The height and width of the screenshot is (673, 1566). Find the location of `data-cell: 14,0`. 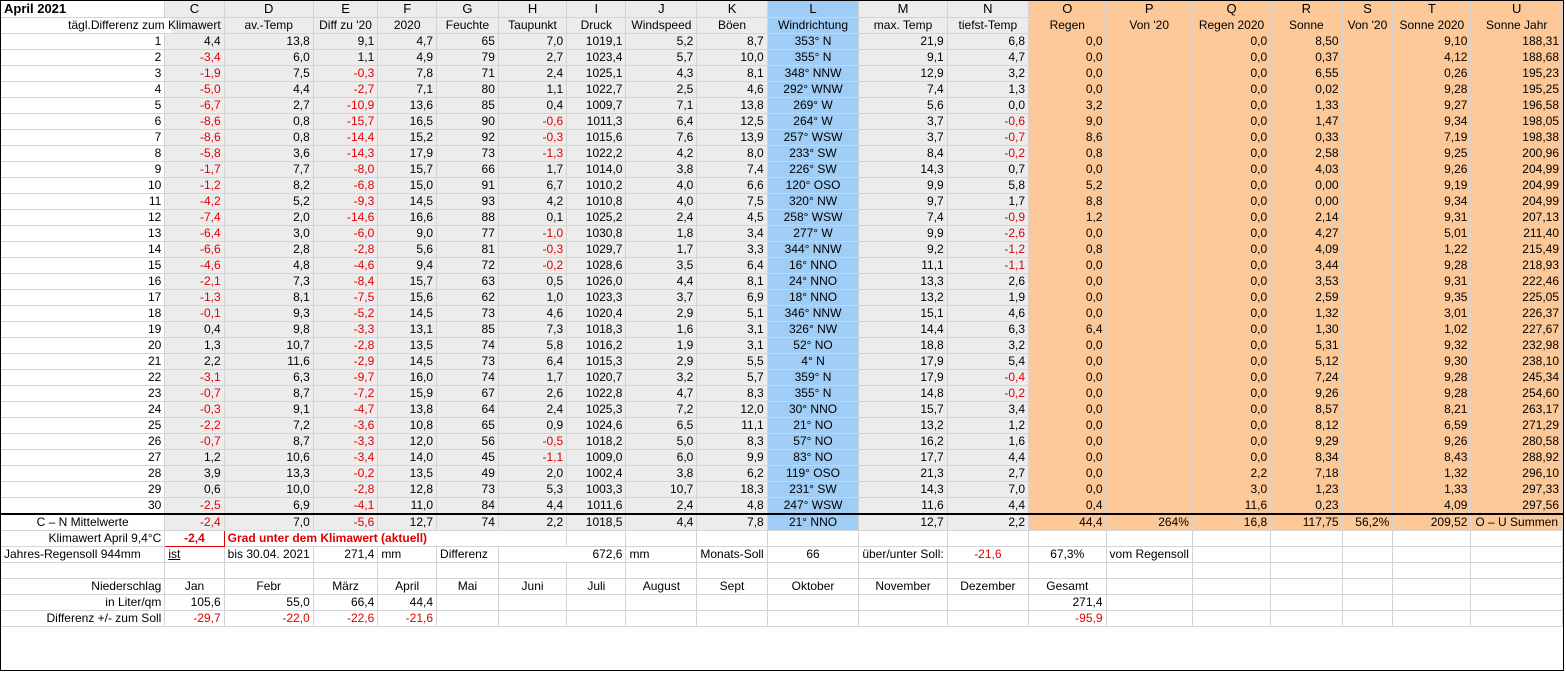

data-cell: 14,0 is located at coordinates (407, 457).